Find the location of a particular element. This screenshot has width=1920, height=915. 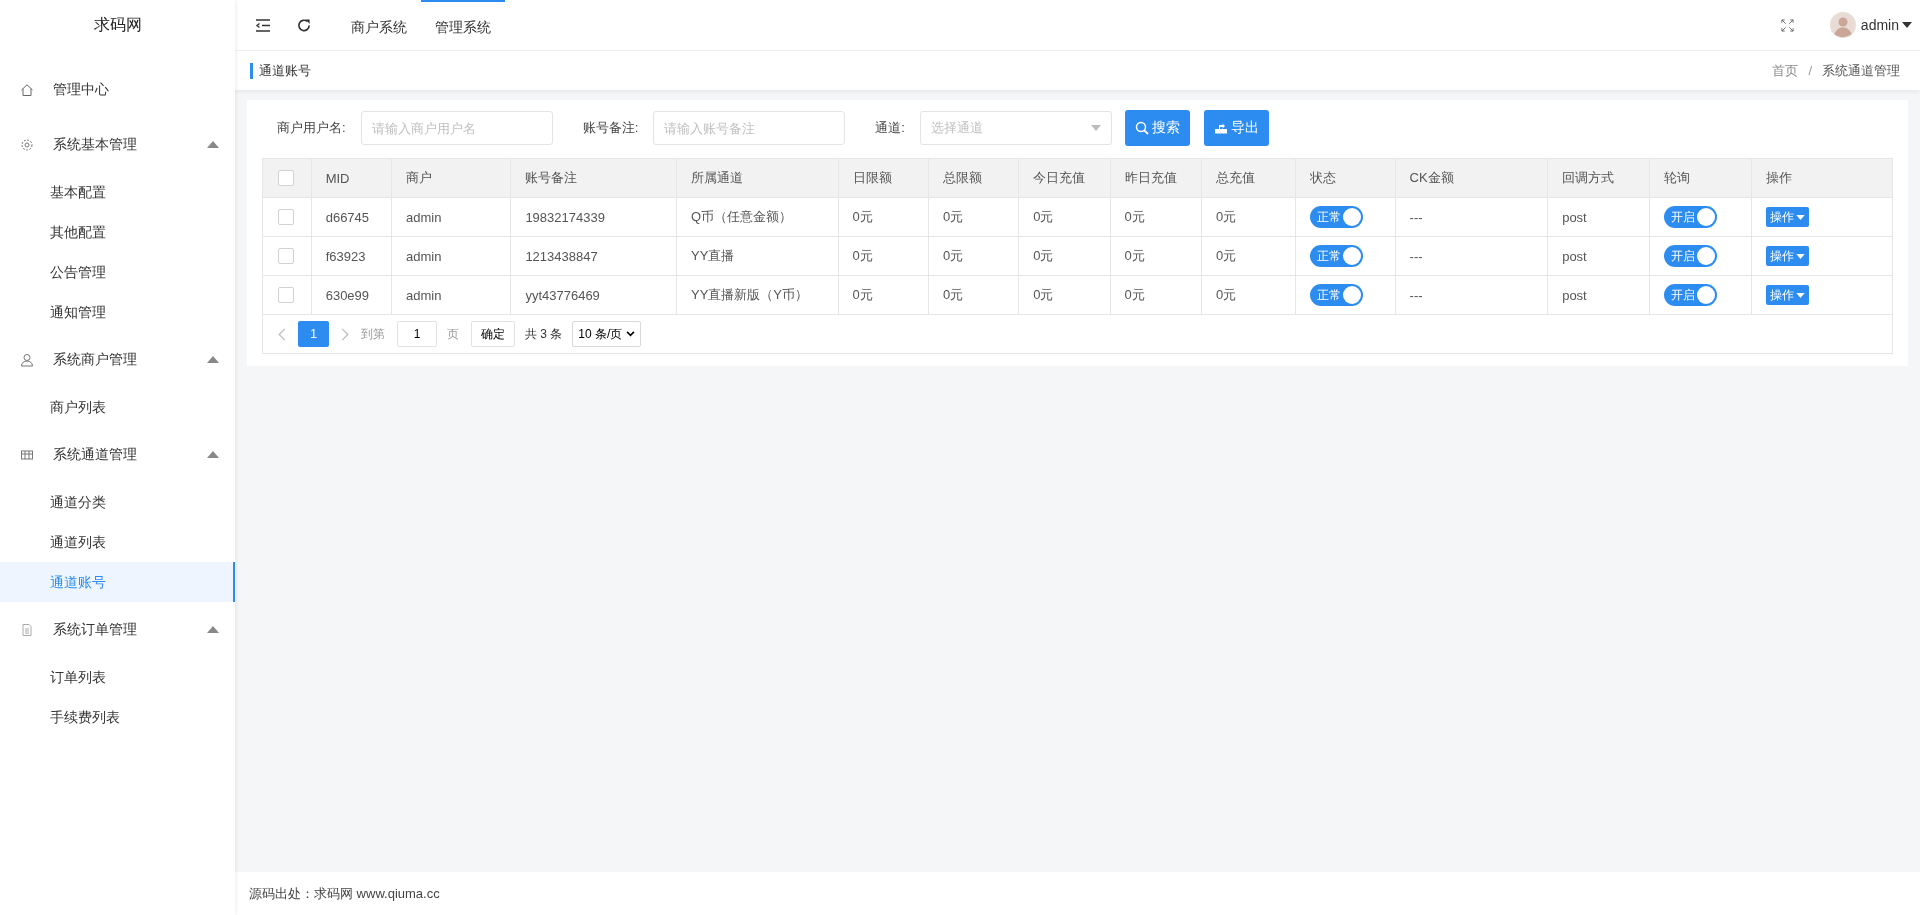

page-unit: 页 is located at coordinates (453, 334).